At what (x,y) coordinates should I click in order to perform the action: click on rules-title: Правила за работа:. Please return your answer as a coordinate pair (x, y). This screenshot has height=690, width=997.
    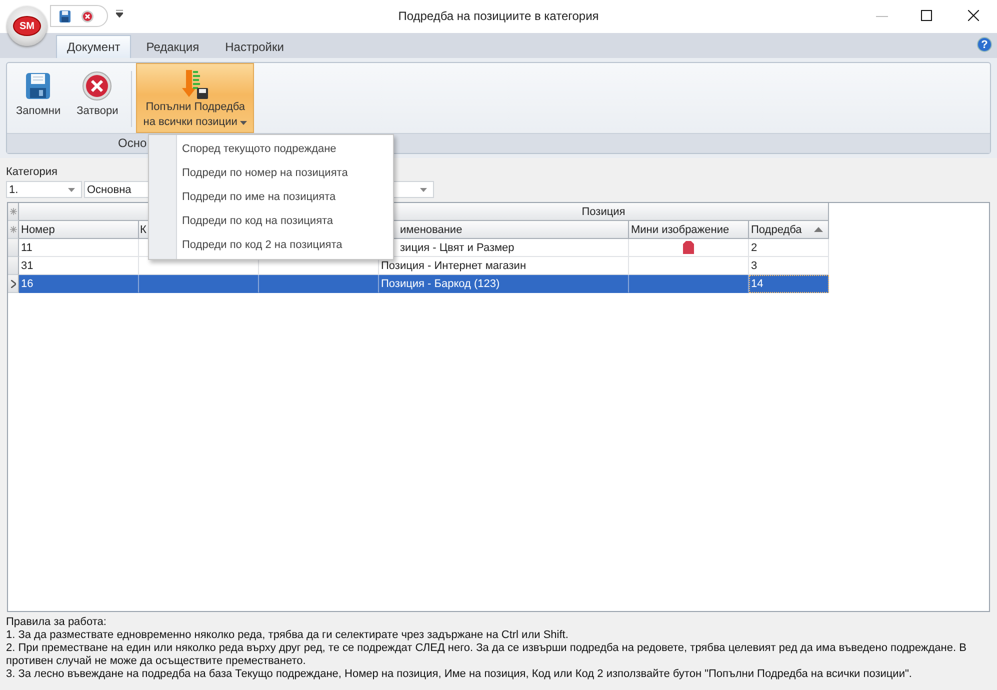
    Looking at the image, I should click on (57, 622).